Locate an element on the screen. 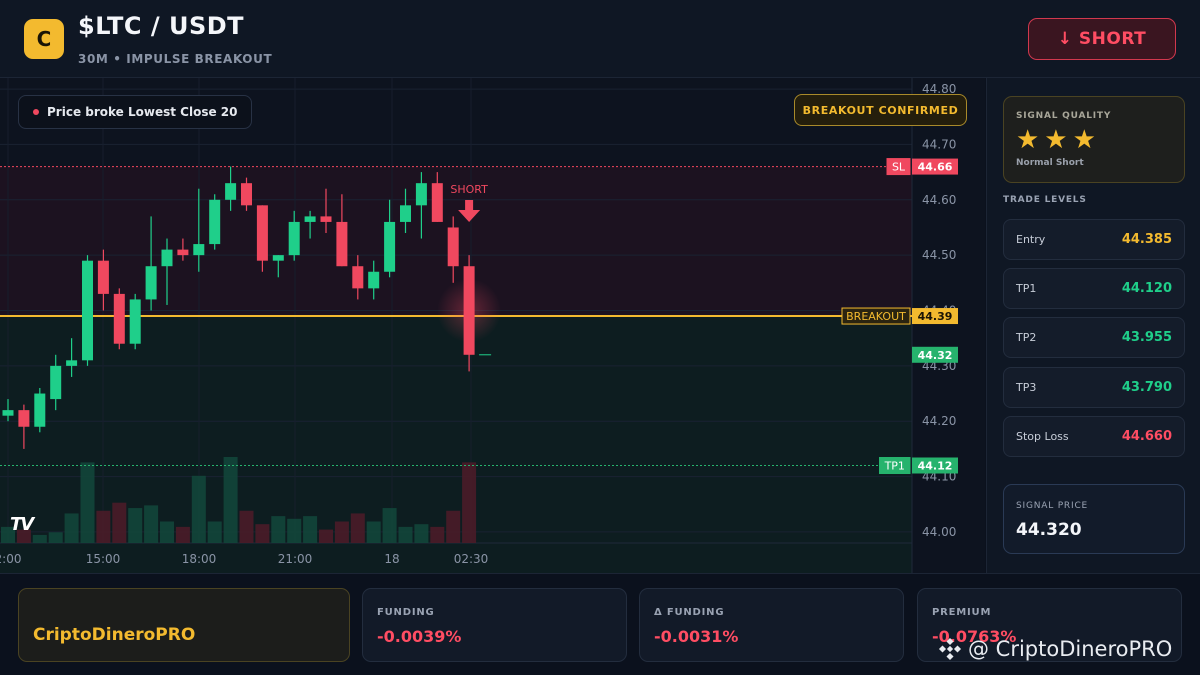  trade-level-name: TP2 is located at coordinates (1026, 337).